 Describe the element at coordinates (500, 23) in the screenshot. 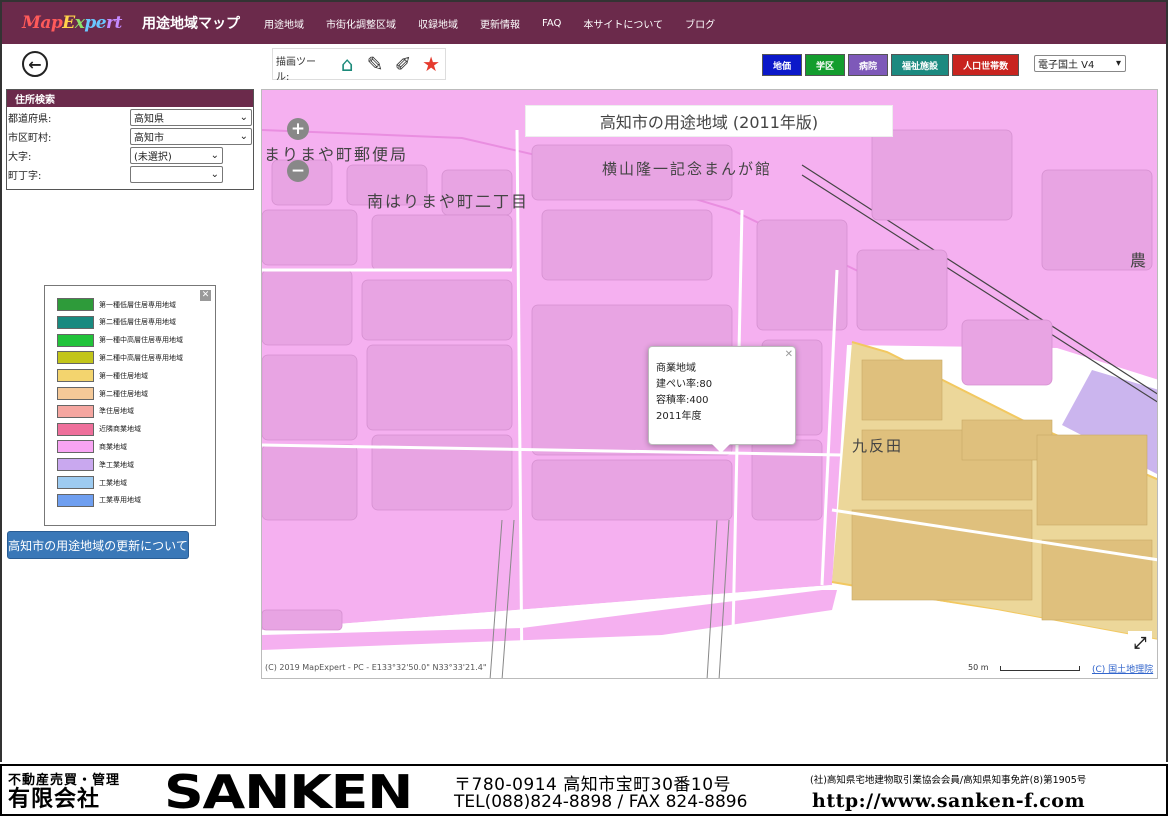

I see `nav-link-updates: 更新情報` at that location.